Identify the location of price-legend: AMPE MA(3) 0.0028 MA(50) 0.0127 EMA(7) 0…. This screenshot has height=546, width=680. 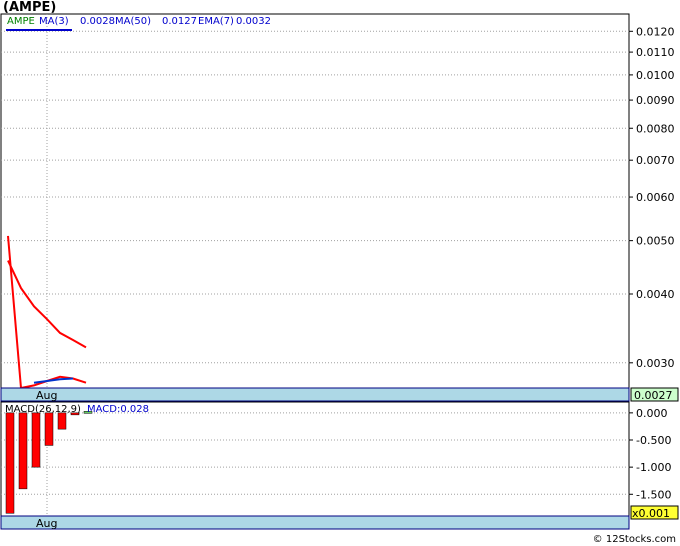
(138, 23).